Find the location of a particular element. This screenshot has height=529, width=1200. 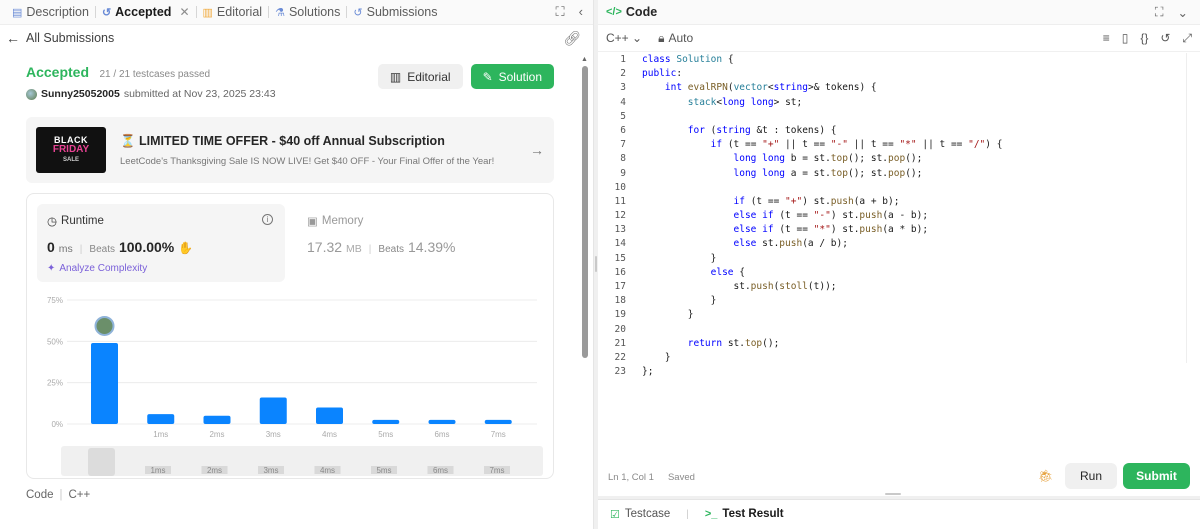

range-label: 4ms is located at coordinates (327, 470).